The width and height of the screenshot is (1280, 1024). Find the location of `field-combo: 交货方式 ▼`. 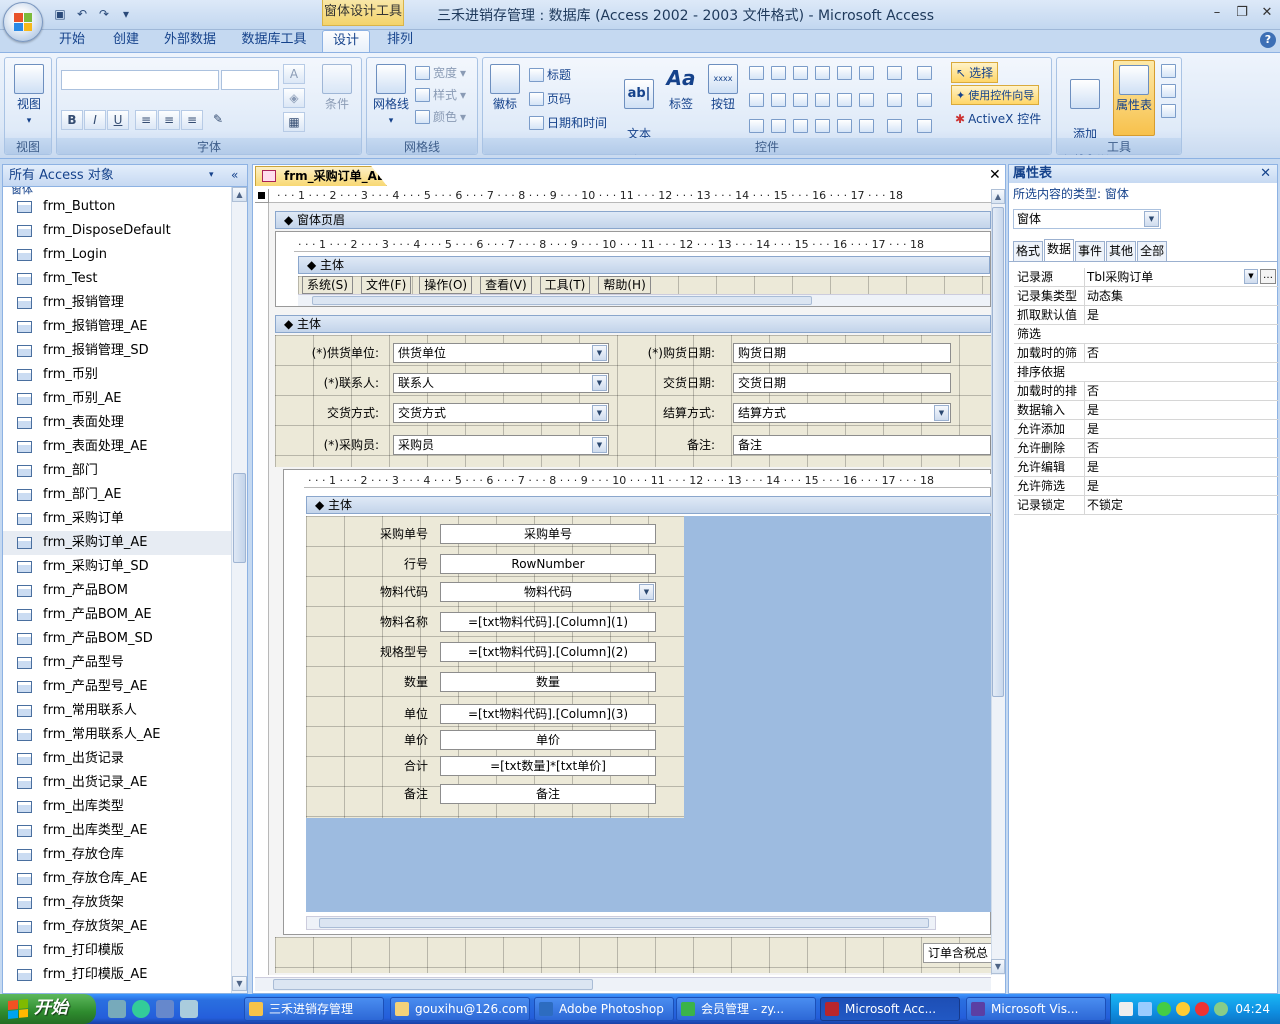

field-combo: 交货方式 ▼ is located at coordinates (501, 413).